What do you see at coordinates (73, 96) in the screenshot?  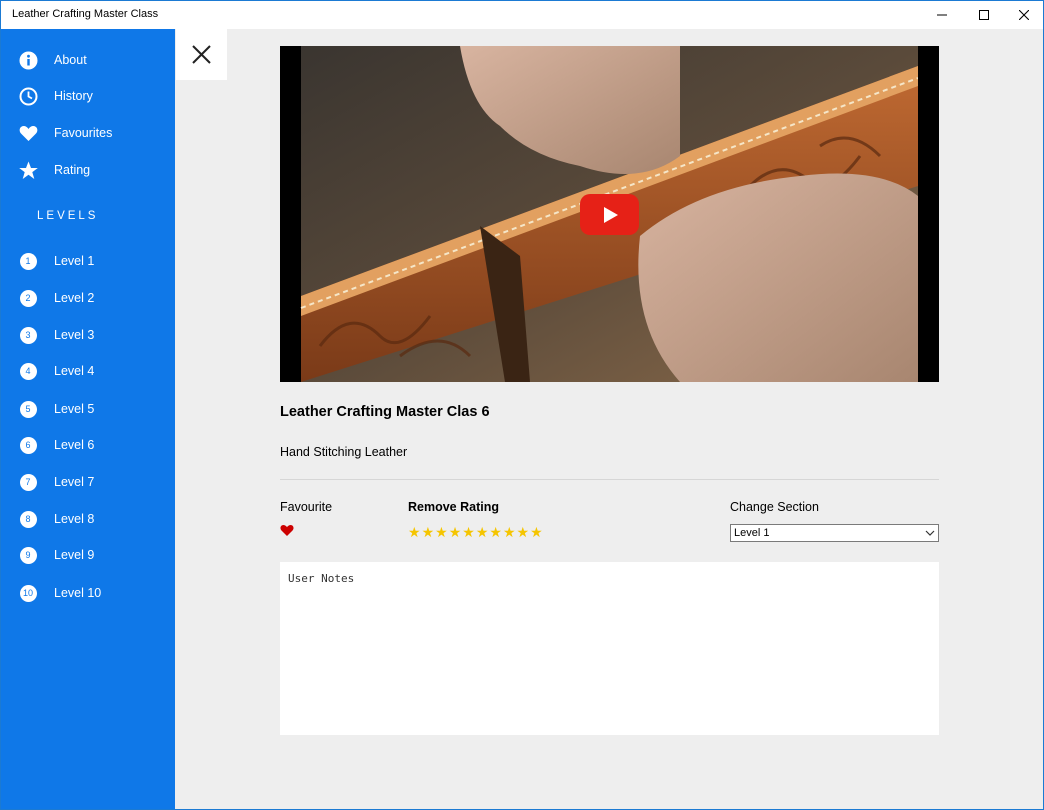 I see `sidebar-item-label: History` at bounding box center [73, 96].